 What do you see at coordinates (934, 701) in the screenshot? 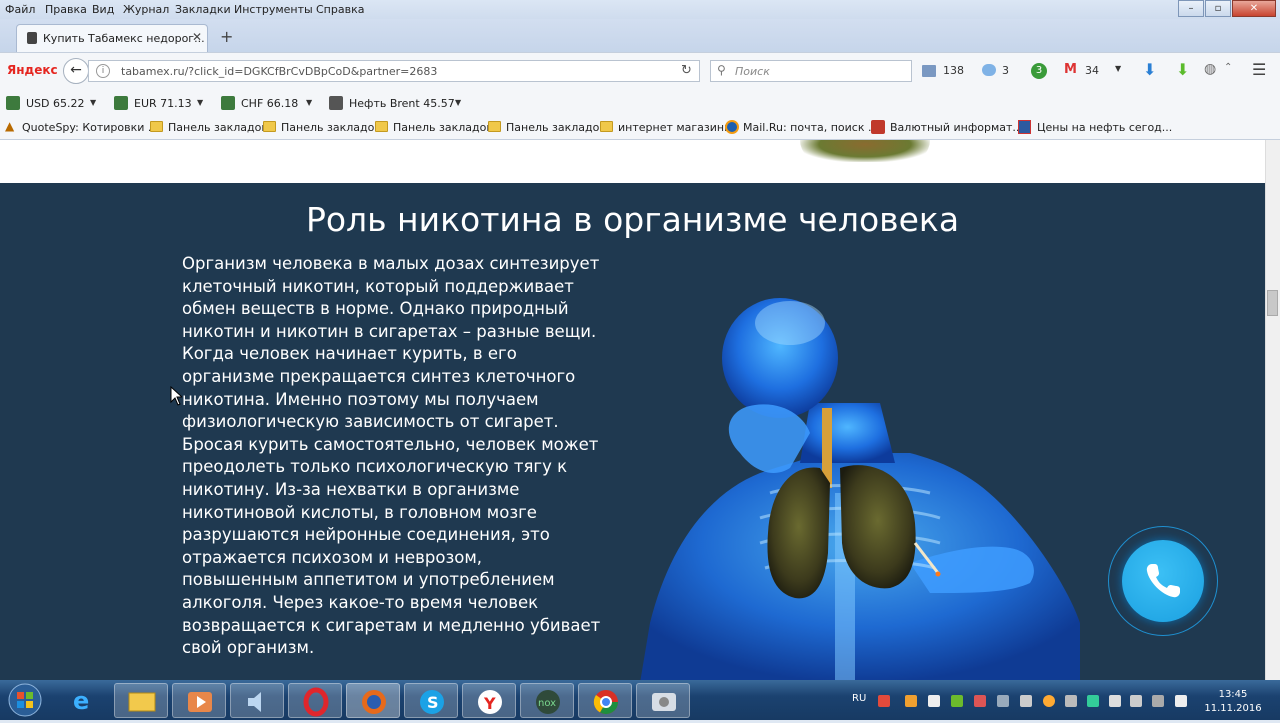
I see `gmail-tray-icon` at bounding box center [934, 701].